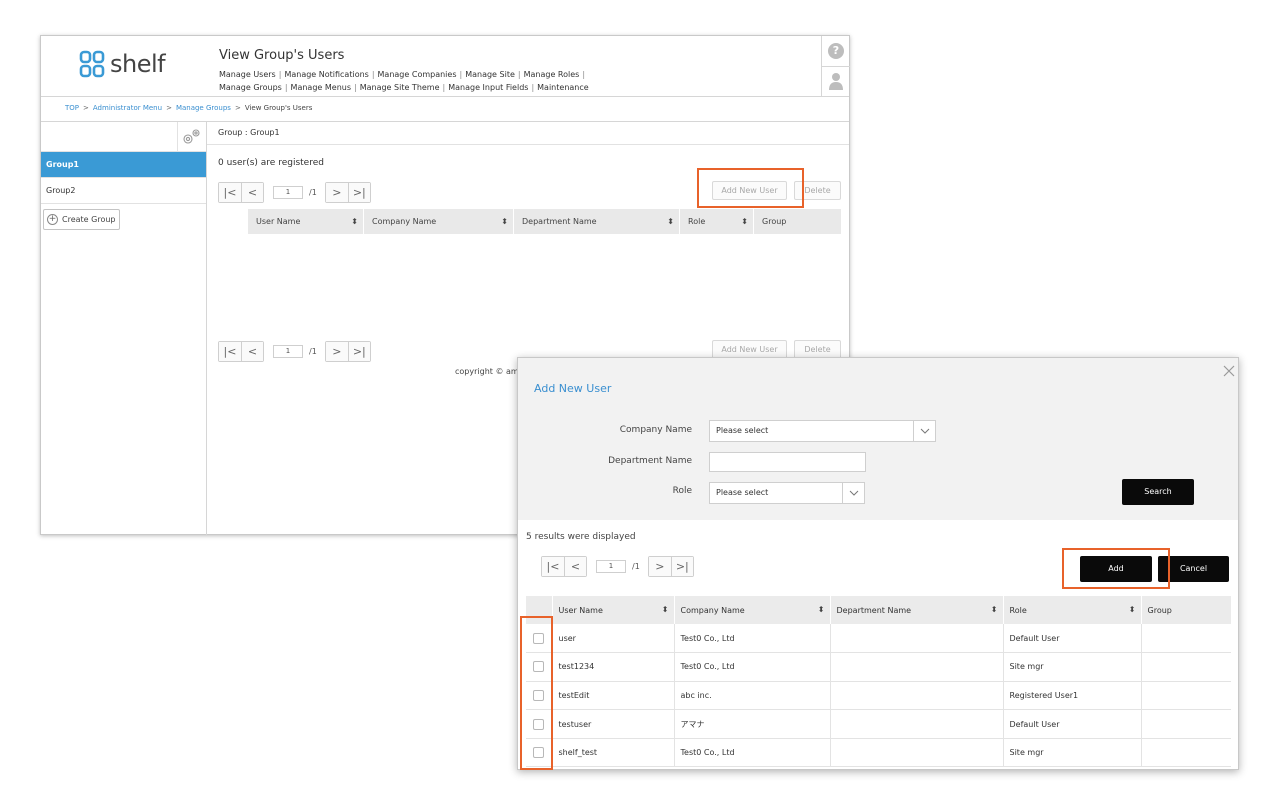 The image size is (1280, 800). Describe the element at coordinates (836, 51) in the screenshot. I see `help-icon: ?` at that location.